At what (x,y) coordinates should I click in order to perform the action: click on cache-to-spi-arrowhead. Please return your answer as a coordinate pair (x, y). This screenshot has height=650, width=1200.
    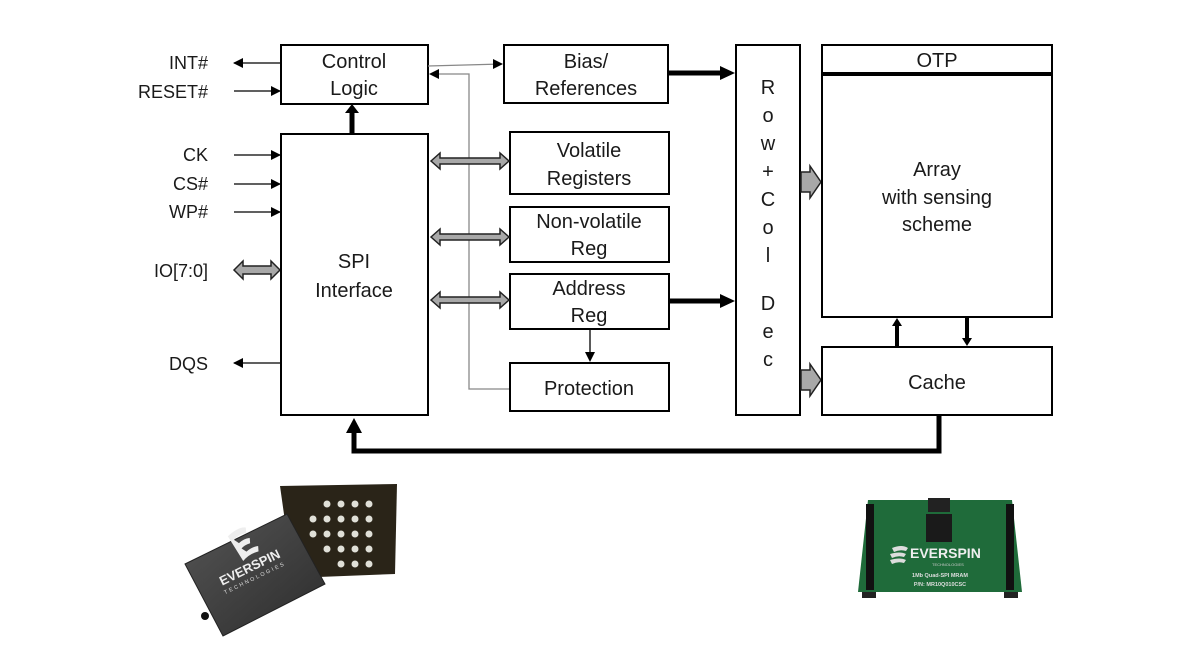
    Looking at the image, I should click on (354, 425).